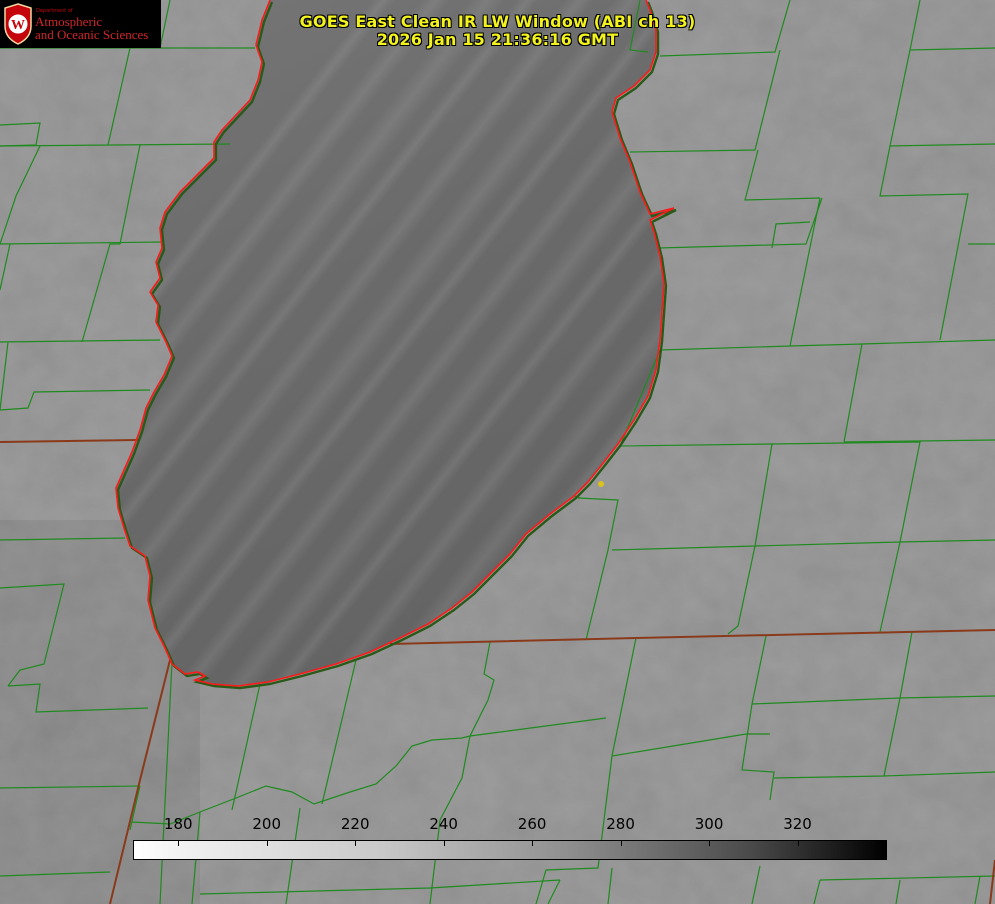  Describe the element at coordinates (601, 484) in the screenshot. I see `station-marker` at that location.